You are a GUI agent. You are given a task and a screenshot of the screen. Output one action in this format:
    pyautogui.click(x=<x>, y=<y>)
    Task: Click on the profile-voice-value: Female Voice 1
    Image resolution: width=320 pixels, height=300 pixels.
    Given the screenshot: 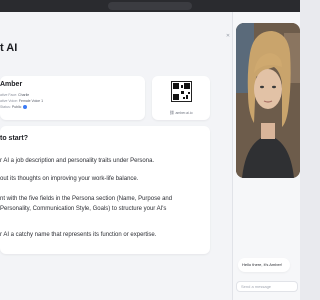 What is the action you would take?
    pyautogui.click(x=31, y=101)
    